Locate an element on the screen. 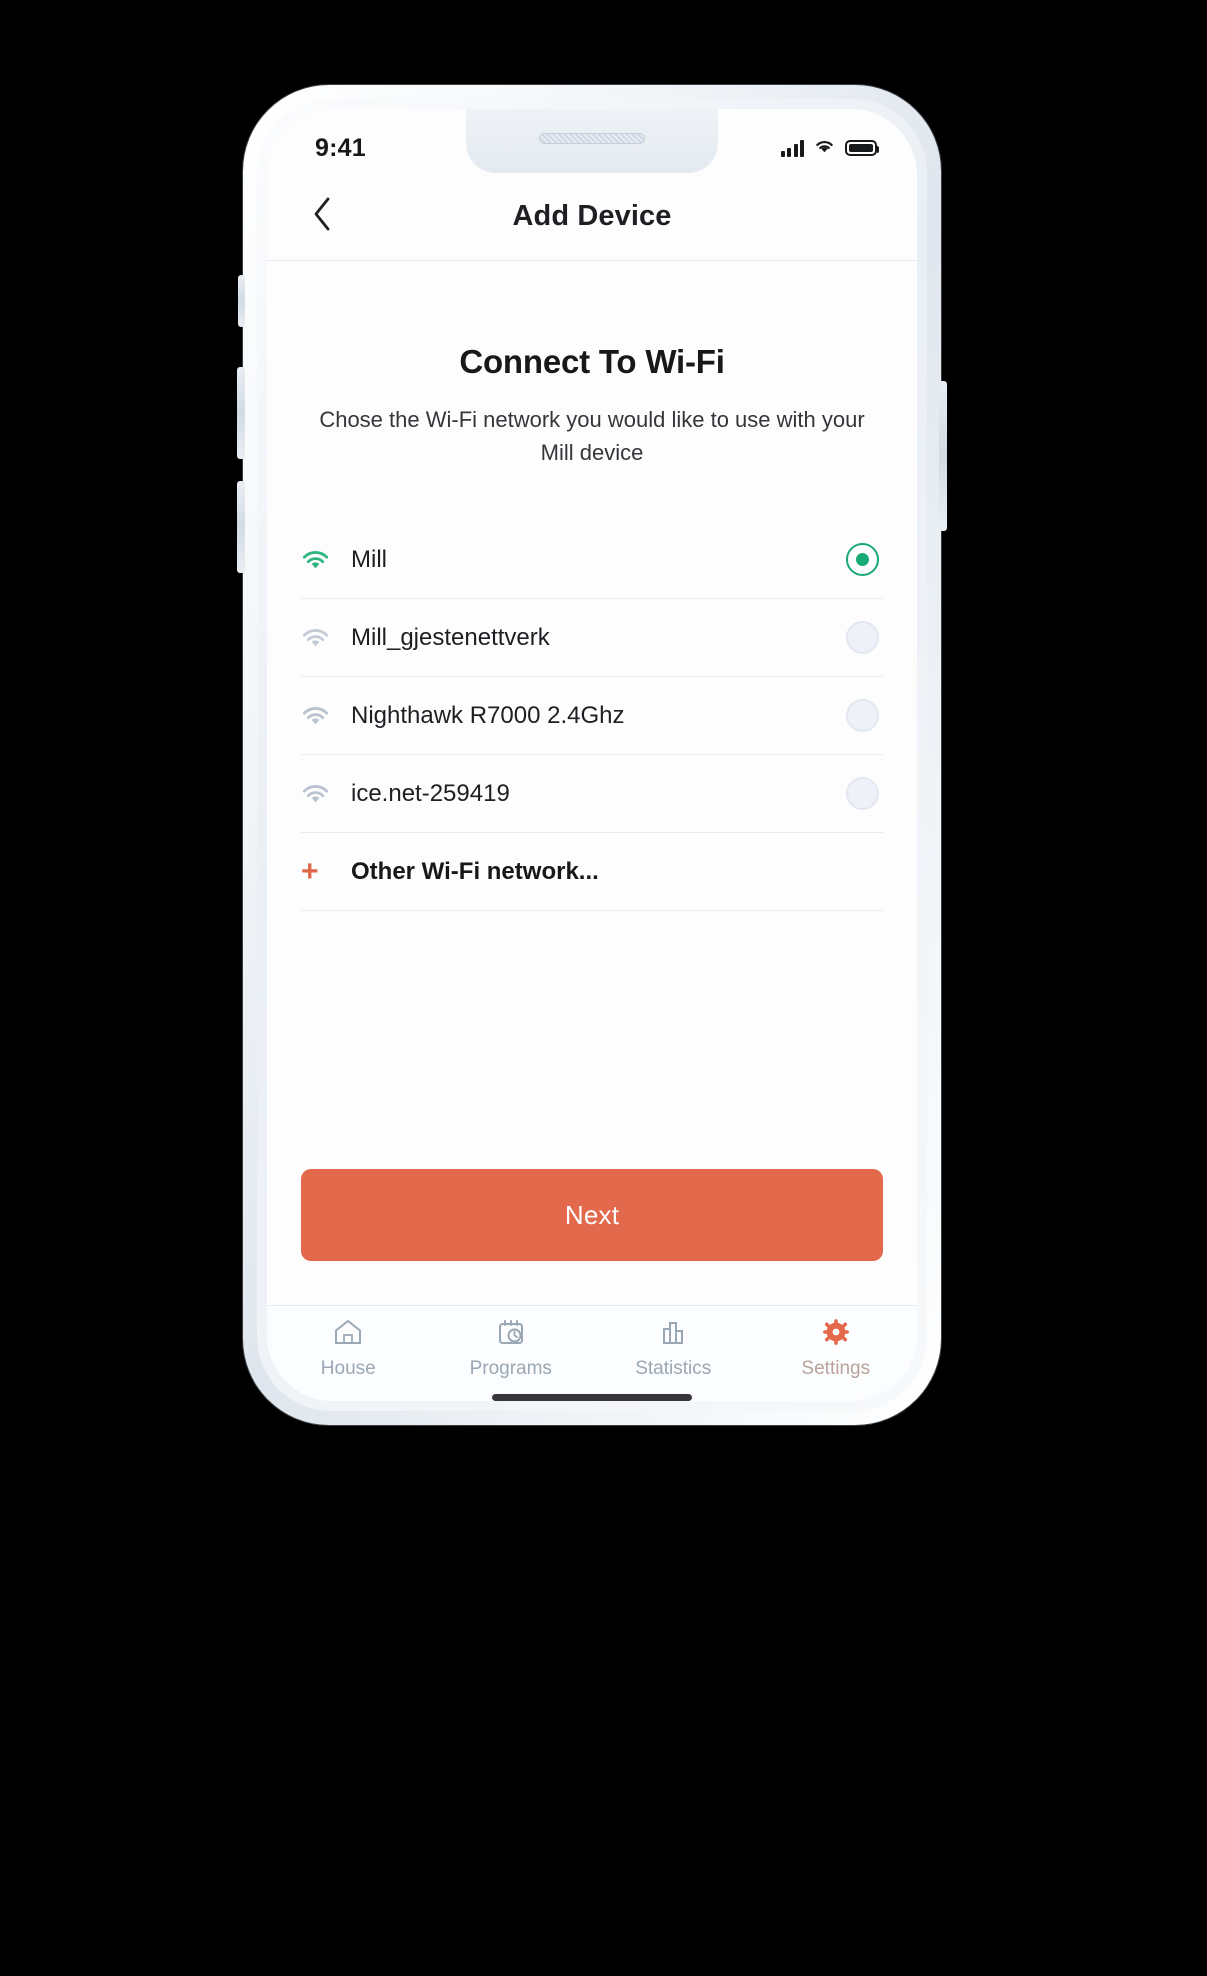  tab-programs: Programs is located at coordinates (511, 1349).